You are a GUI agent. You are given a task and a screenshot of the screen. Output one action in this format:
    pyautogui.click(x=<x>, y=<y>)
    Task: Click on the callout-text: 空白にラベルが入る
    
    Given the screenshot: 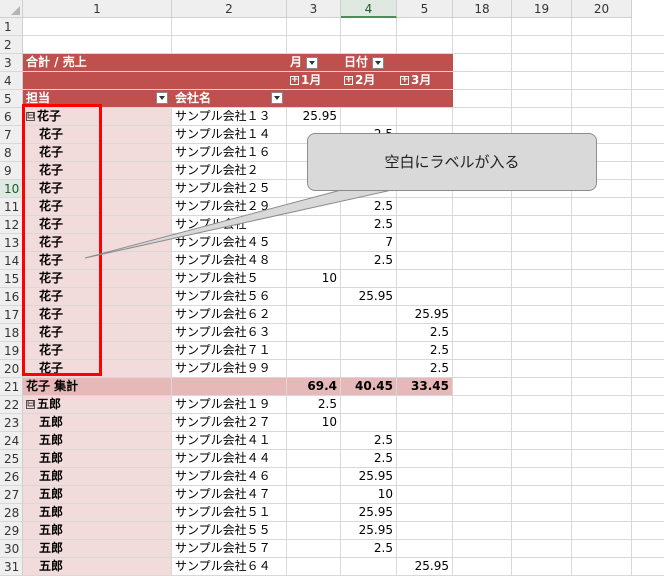 What is the action you would take?
    pyautogui.click(x=452, y=162)
    